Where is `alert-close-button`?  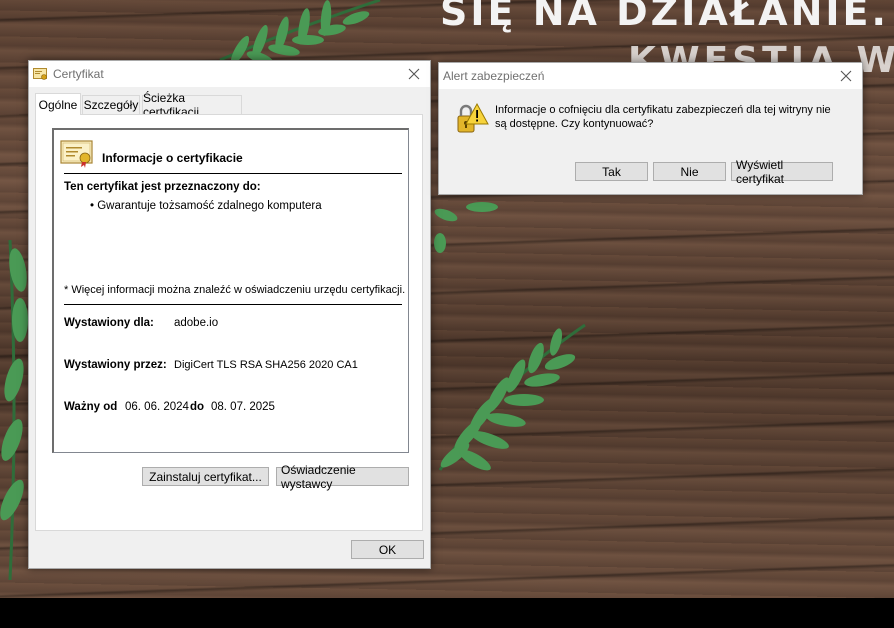 alert-close-button is located at coordinates (846, 76).